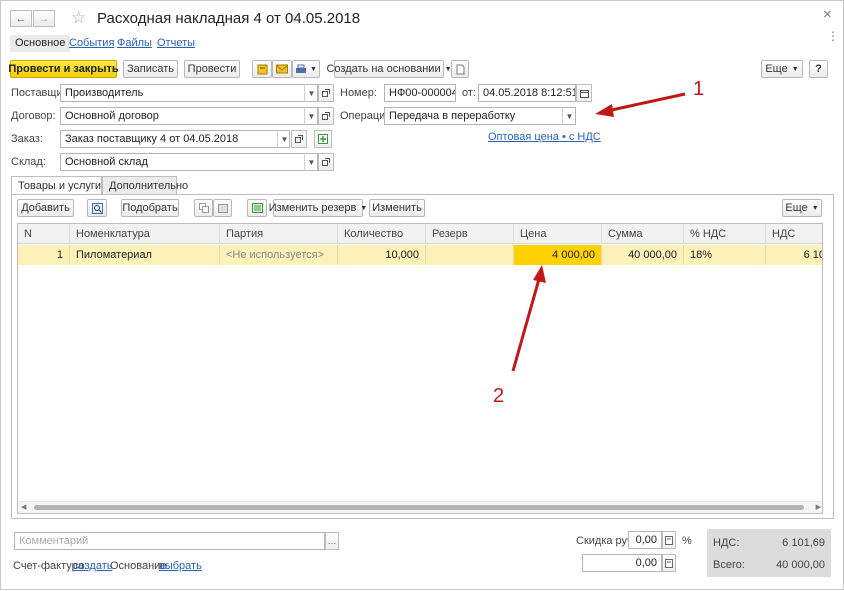 This screenshot has height=591, width=844. I want to click on annotation-marker-2: 2, so click(499, 396).